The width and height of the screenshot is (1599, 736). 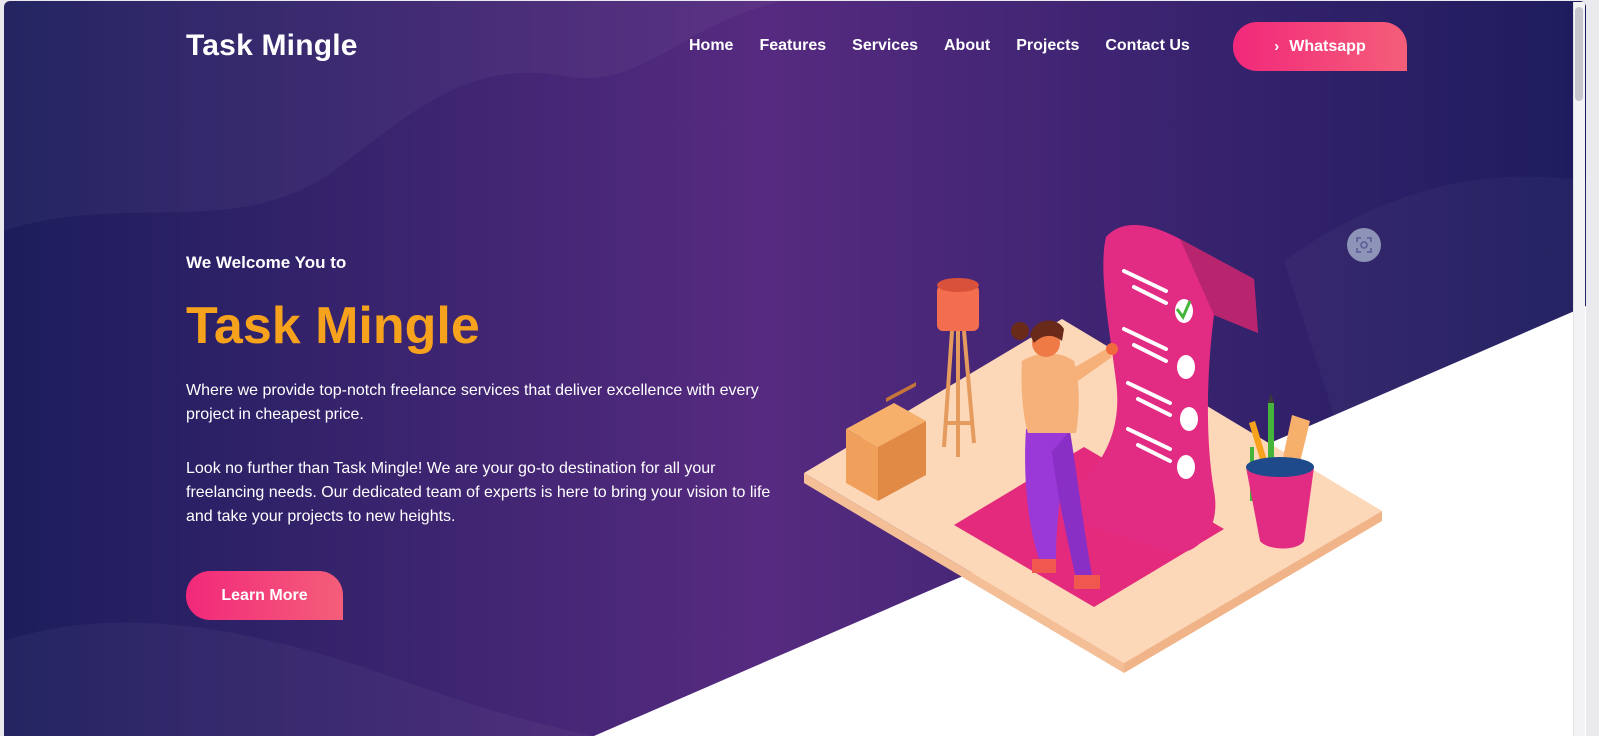 I want to click on hero-title: Task Mingle, so click(x=333, y=326).